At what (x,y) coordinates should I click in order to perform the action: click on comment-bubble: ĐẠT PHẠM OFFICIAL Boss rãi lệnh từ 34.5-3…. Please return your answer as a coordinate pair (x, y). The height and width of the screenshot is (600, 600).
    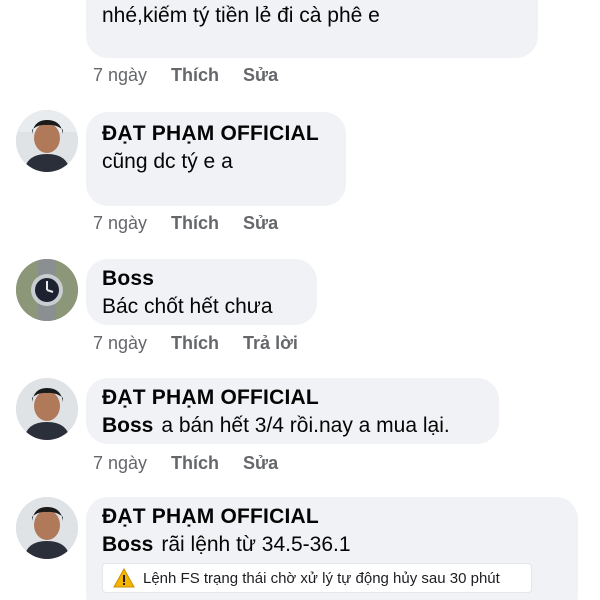
    Looking at the image, I should click on (332, 548).